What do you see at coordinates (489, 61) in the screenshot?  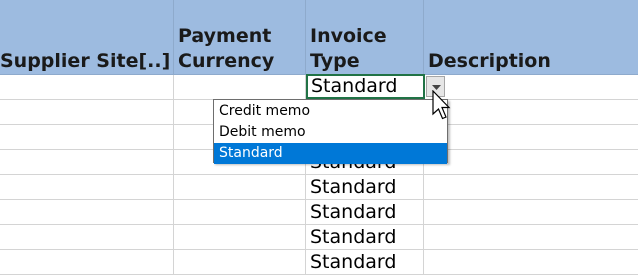 I see `header-description-label: Description` at bounding box center [489, 61].